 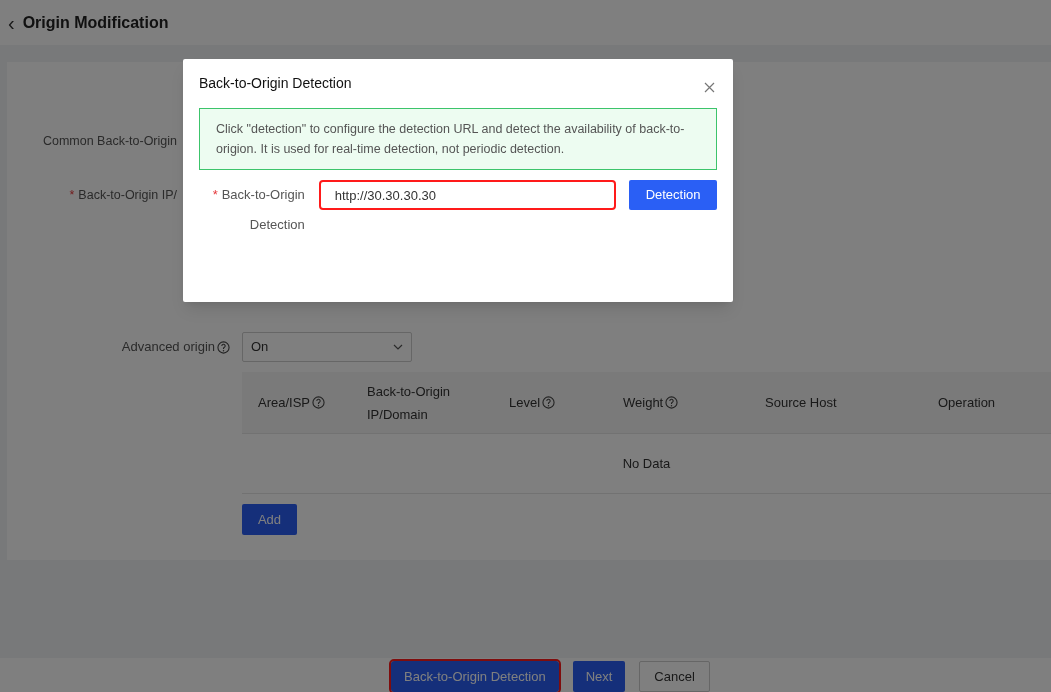 I want to click on field-label: Common Back-to-Origin, so click(x=109, y=141).